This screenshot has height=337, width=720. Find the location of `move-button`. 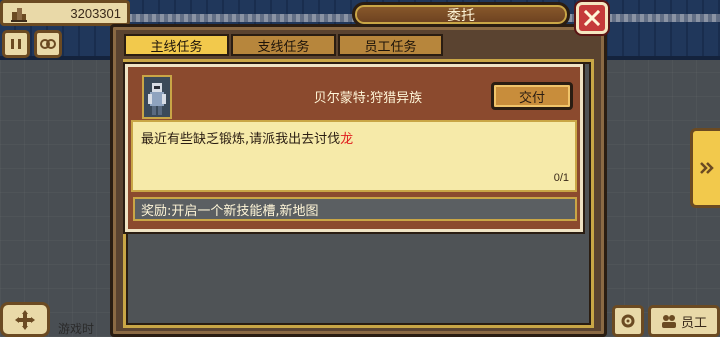

move-button is located at coordinates (25, 319).